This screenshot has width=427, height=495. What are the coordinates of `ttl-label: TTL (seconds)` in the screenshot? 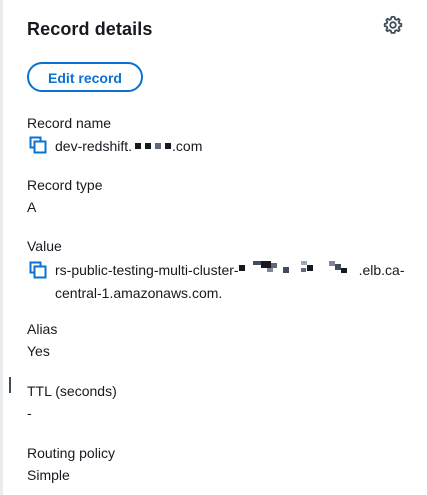 It's located at (72, 391).